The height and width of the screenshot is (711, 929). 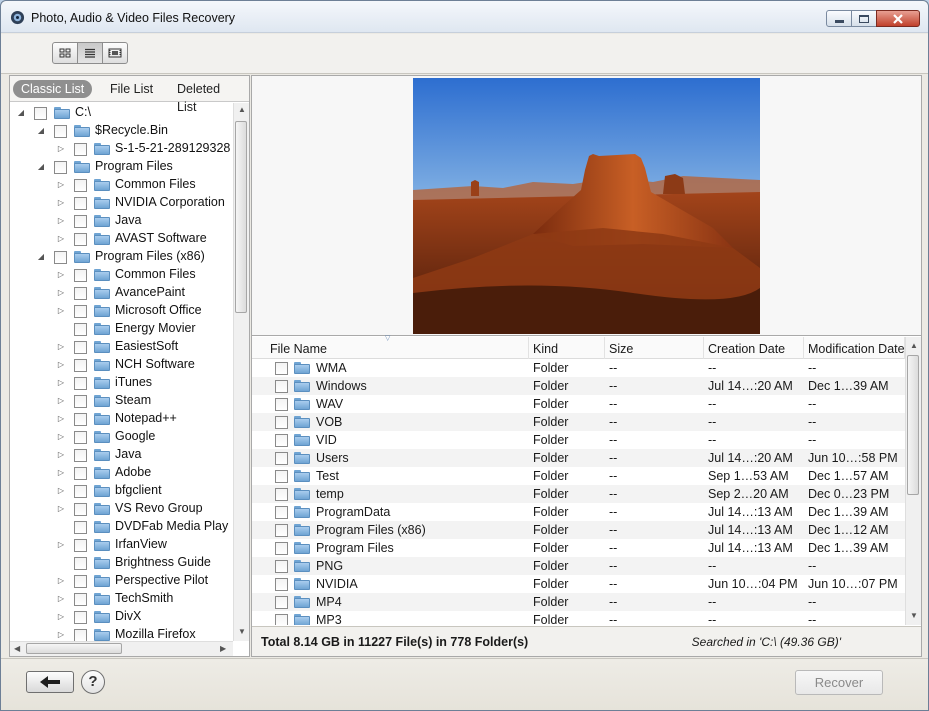 I want to click on tree-node: ▷ Adobe, so click(x=122, y=473).